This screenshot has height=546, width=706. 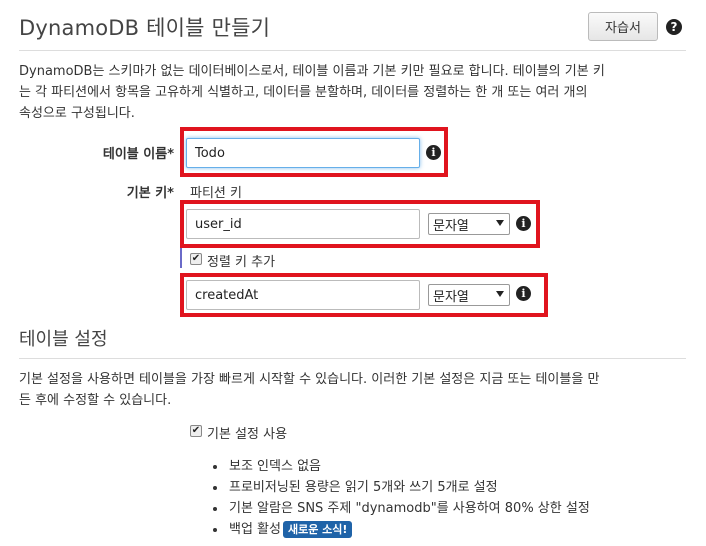 What do you see at coordinates (451, 297) in the screenshot?
I see `sort-key-type-value: 문자열` at bounding box center [451, 297].